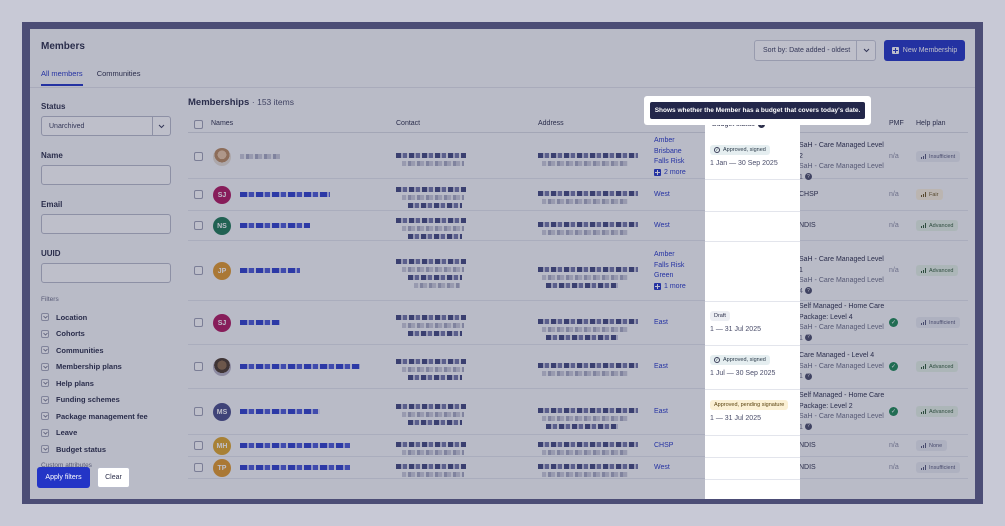 The image size is (1005, 526). What do you see at coordinates (663, 446) in the screenshot?
I see `community-link: CHSP` at bounding box center [663, 446].